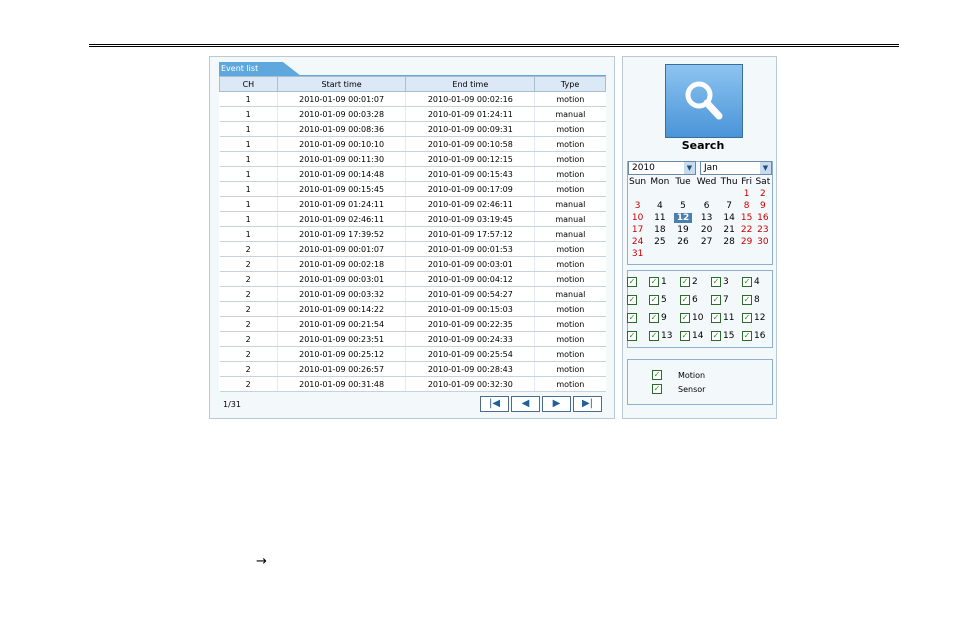 The image size is (954, 636). What do you see at coordinates (736, 168) in the screenshot?
I see `month-select: Jan ▼` at bounding box center [736, 168].